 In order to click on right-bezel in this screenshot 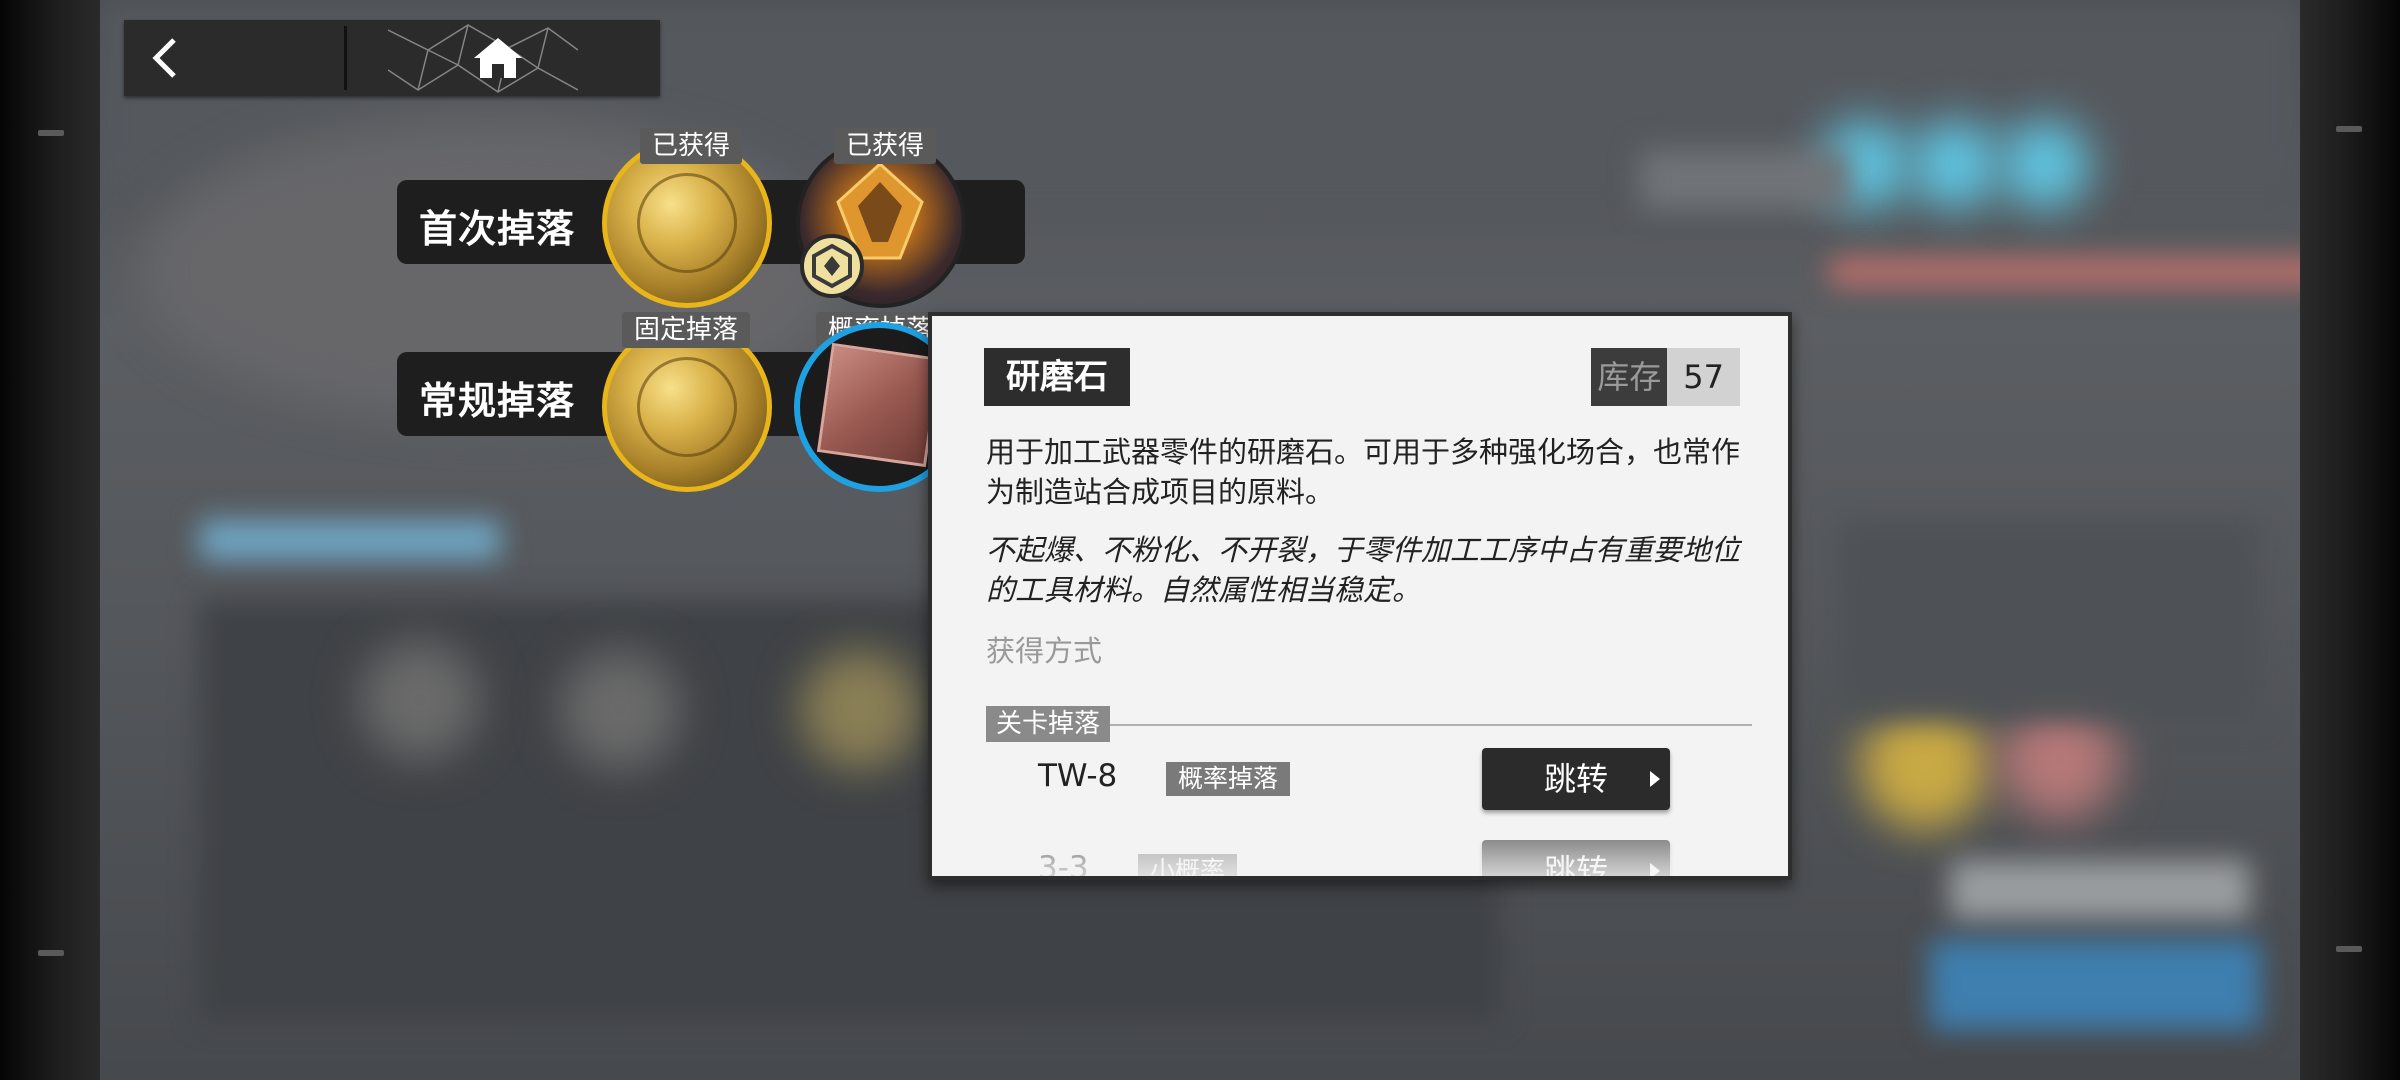, I will do `click(2350, 540)`.